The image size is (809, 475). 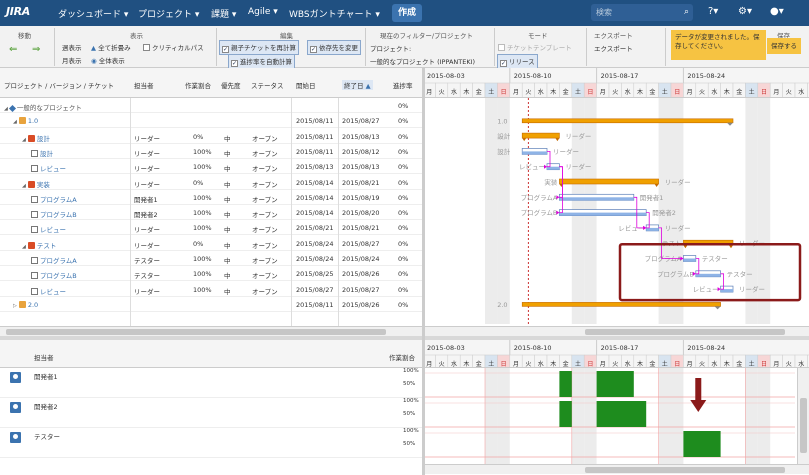 I want to click on arrow-right-icon: ⇒, so click(x=36, y=49).